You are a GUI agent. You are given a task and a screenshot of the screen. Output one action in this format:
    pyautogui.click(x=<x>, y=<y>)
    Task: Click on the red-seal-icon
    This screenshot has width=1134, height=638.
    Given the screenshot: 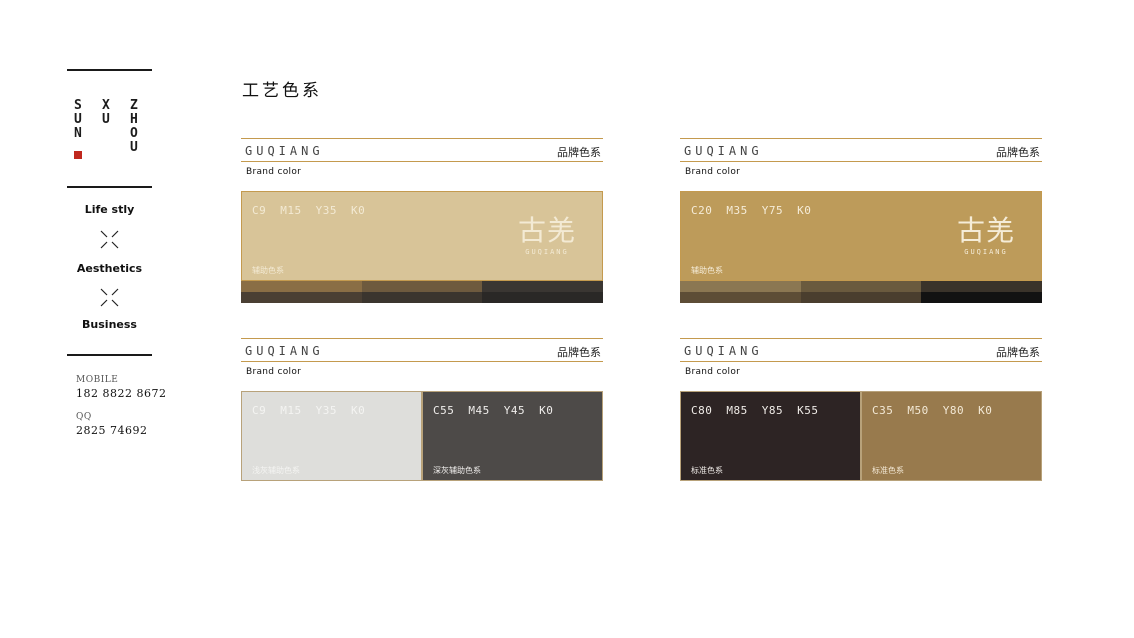 What is the action you would take?
    pyautogui.click(x=78, y=155)
    